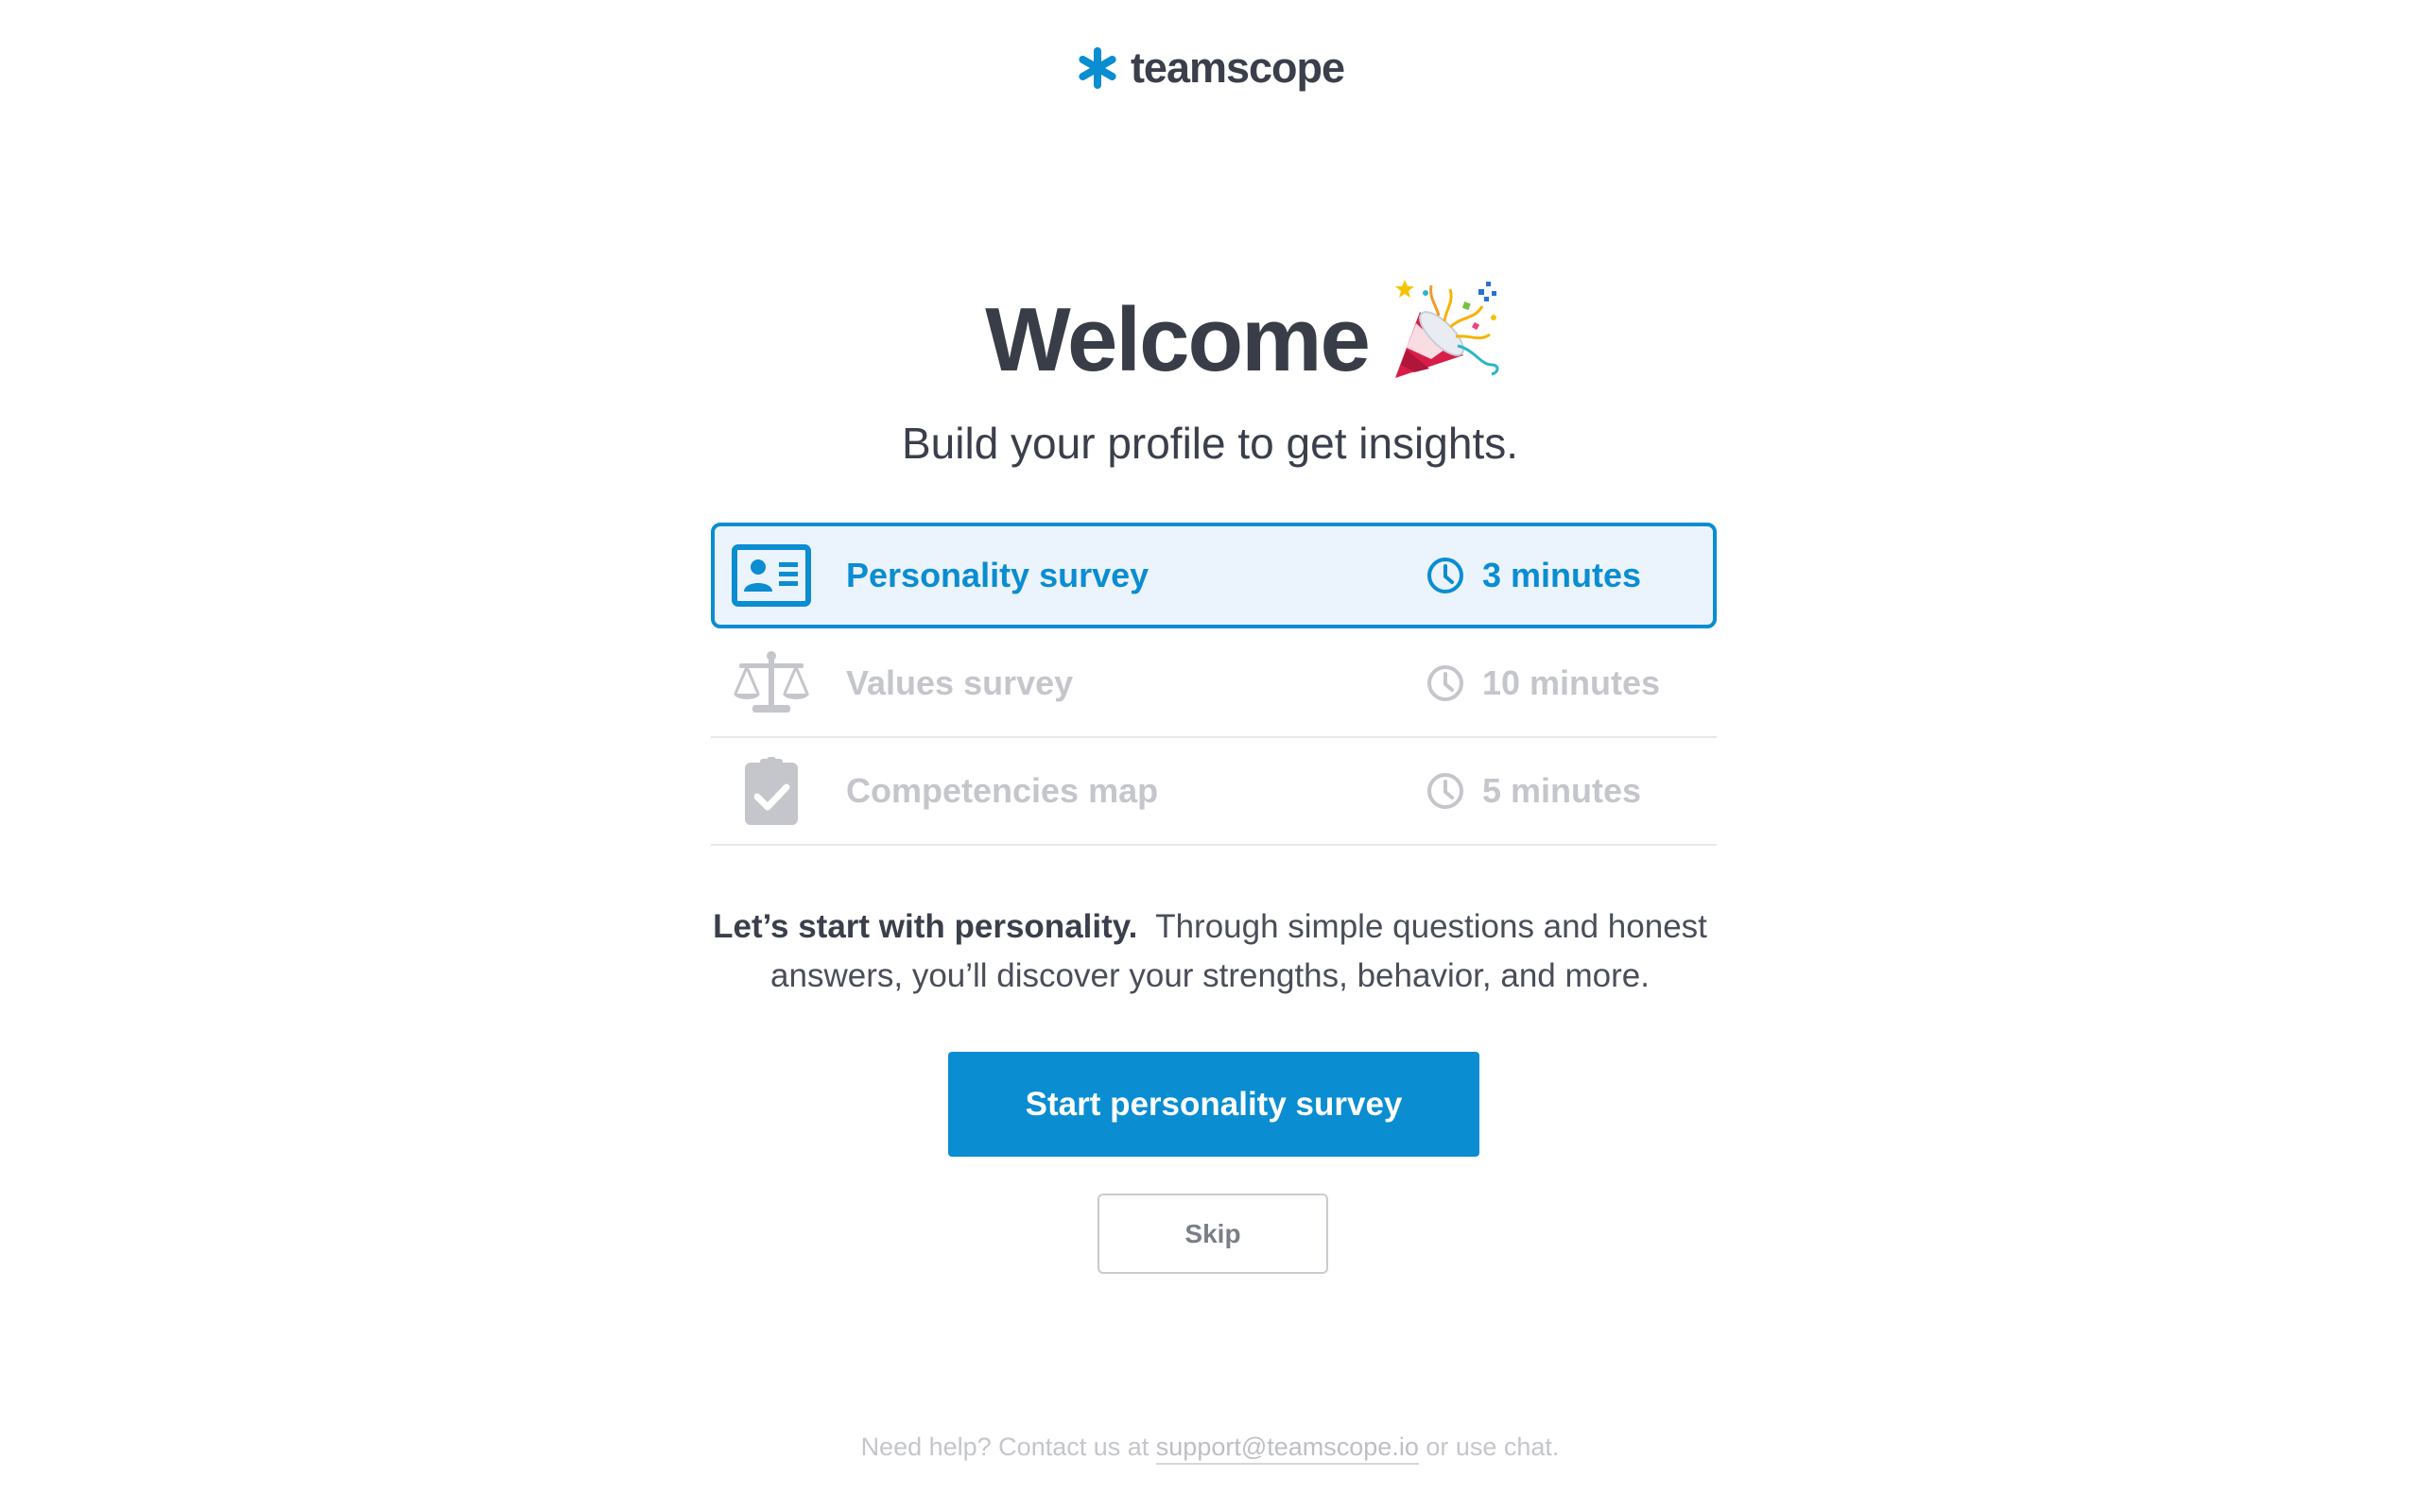  What do you see at coordinates (771, 683) in the screenshot?
I see `balance-scale-icon` at bounding box center [771, 683].